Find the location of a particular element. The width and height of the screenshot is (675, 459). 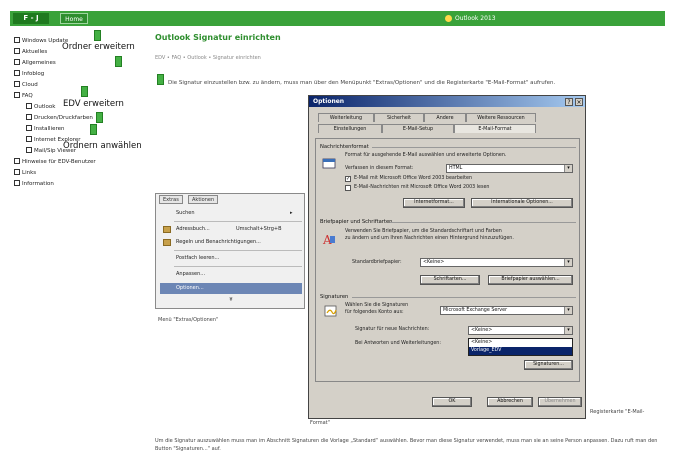

home-link: Home is located at coordinates (74, 18).